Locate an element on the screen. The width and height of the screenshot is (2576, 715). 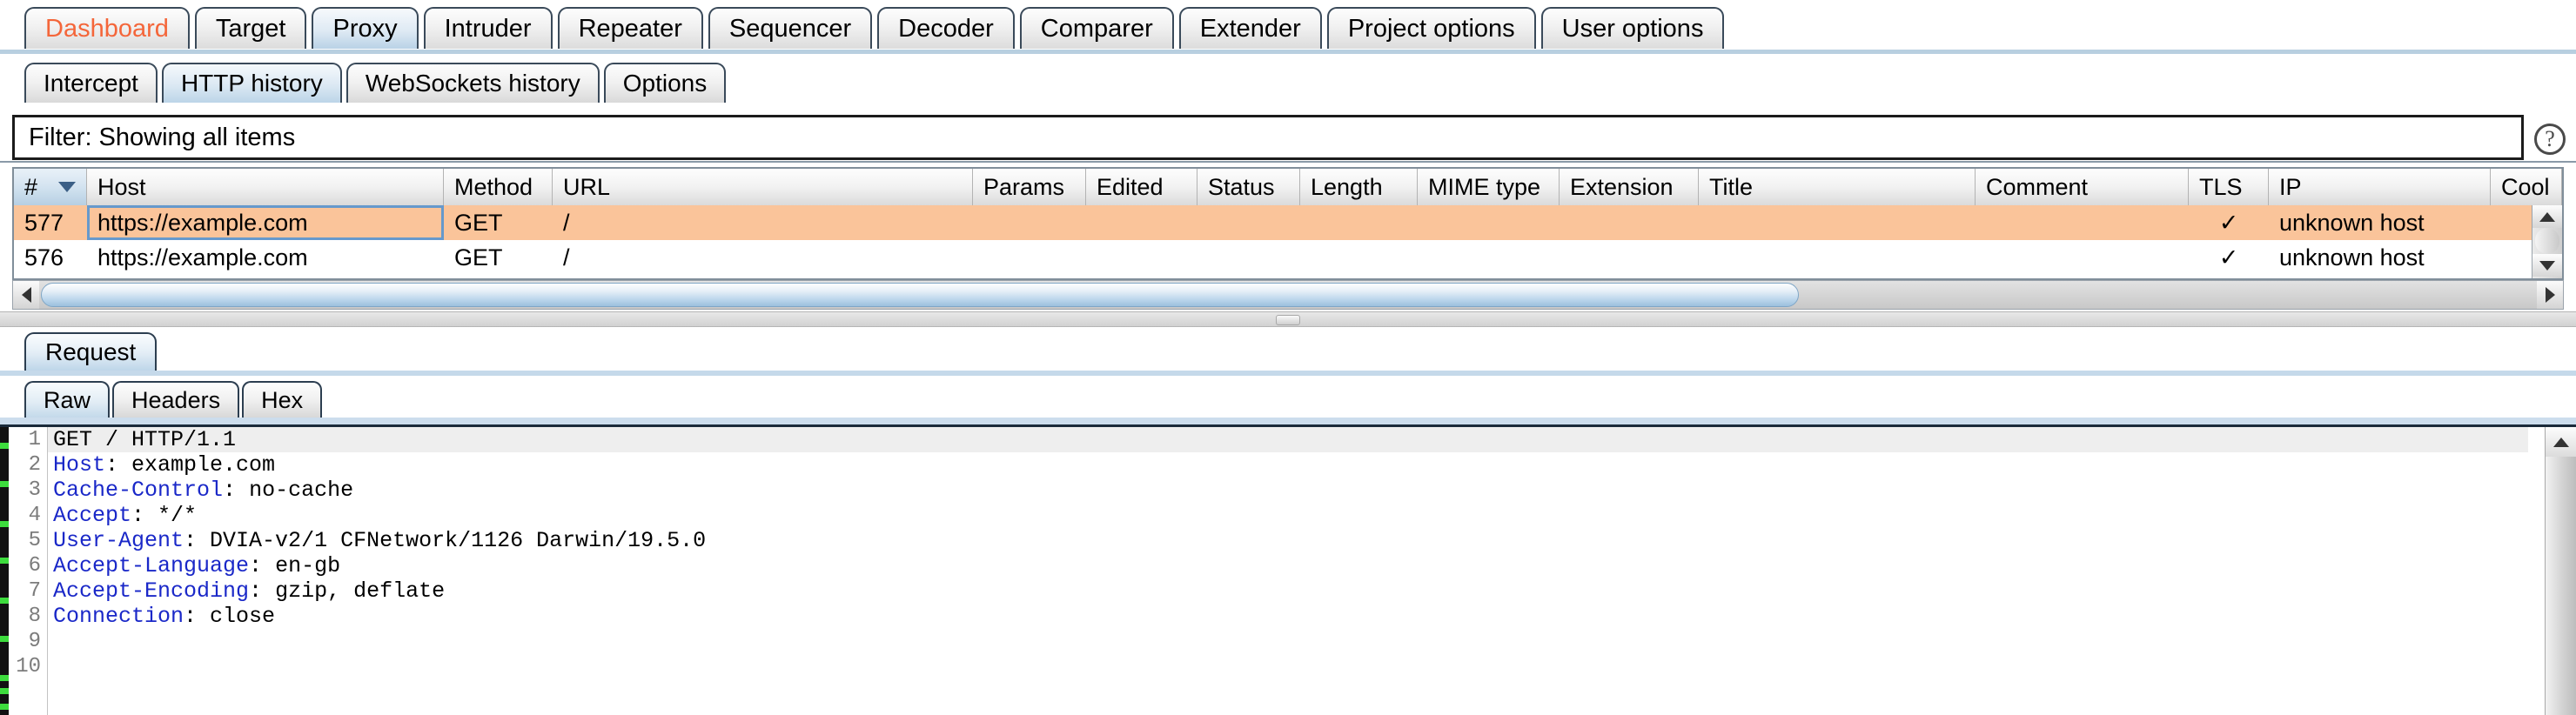
cell-num: 576 is located at coordinates (50, 257).